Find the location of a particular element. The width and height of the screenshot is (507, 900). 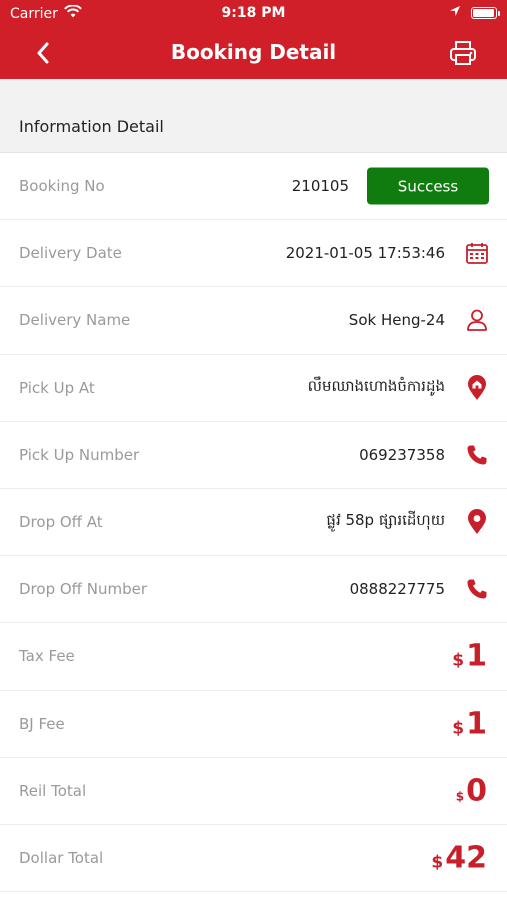

booking-no-value: 210105 is located at coordinates (320, 186).